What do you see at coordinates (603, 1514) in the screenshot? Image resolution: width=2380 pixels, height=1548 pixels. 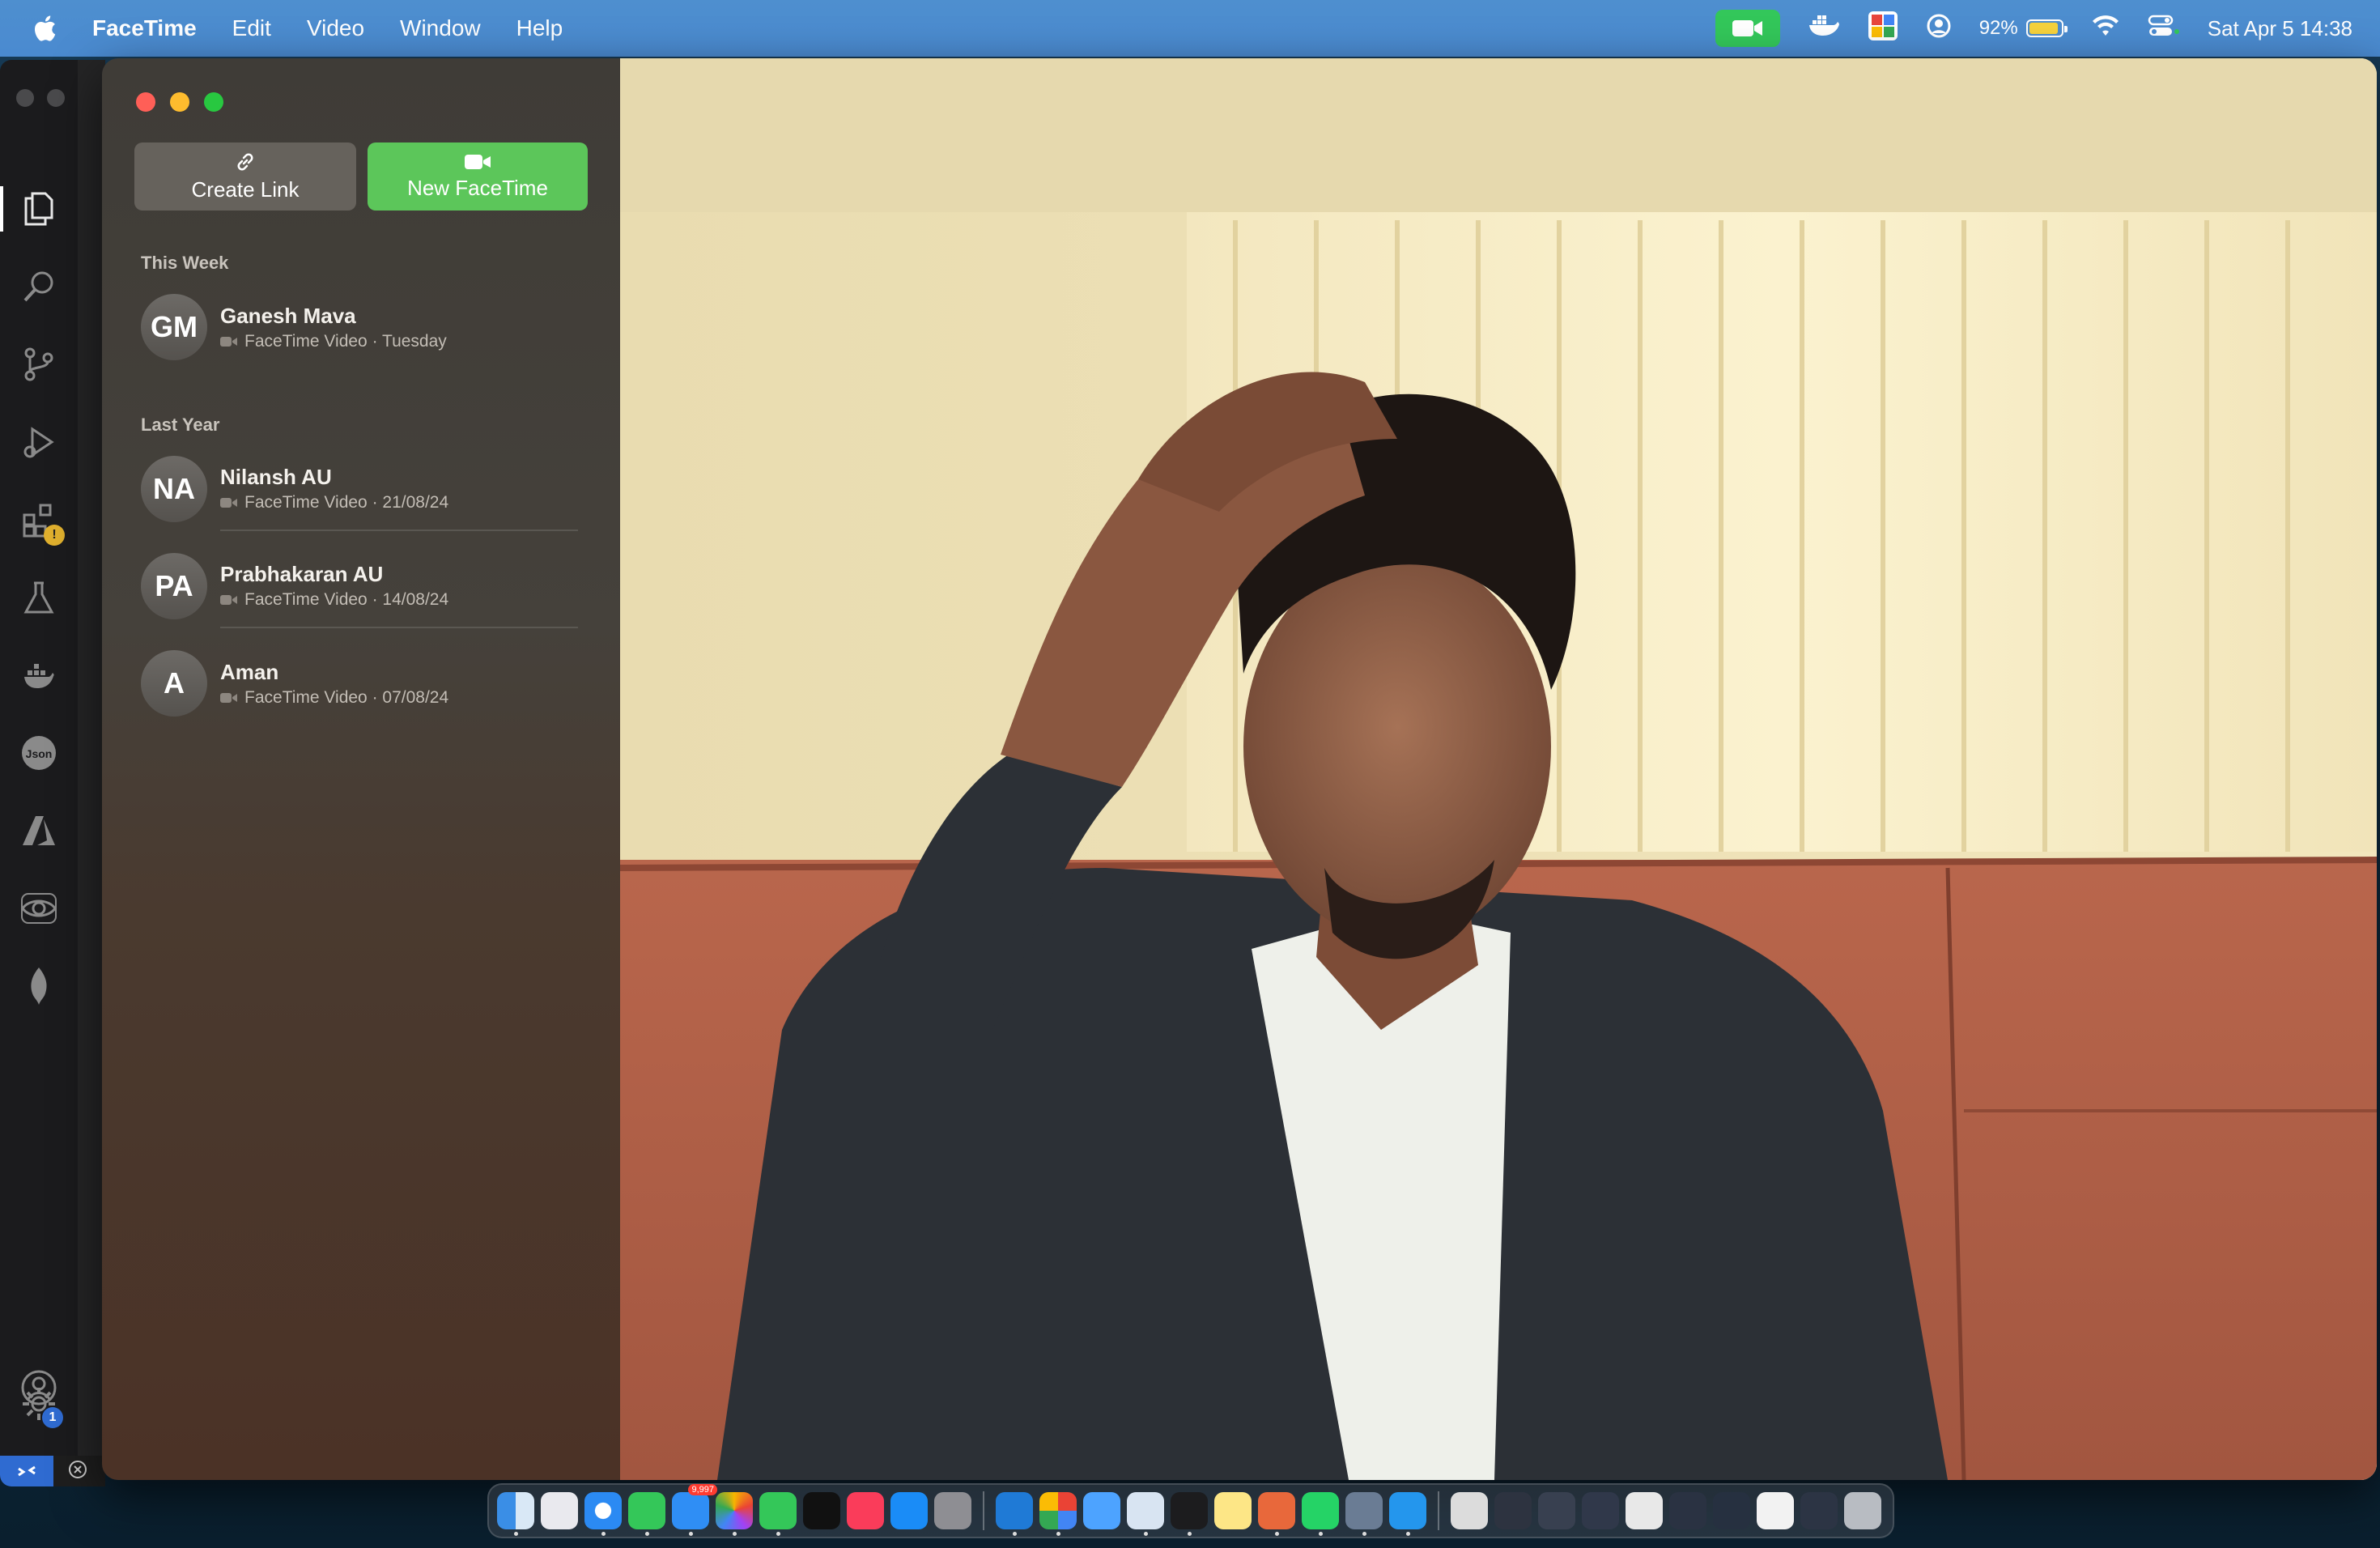 I see `safari-icon` at bounding box center [603, 1514].